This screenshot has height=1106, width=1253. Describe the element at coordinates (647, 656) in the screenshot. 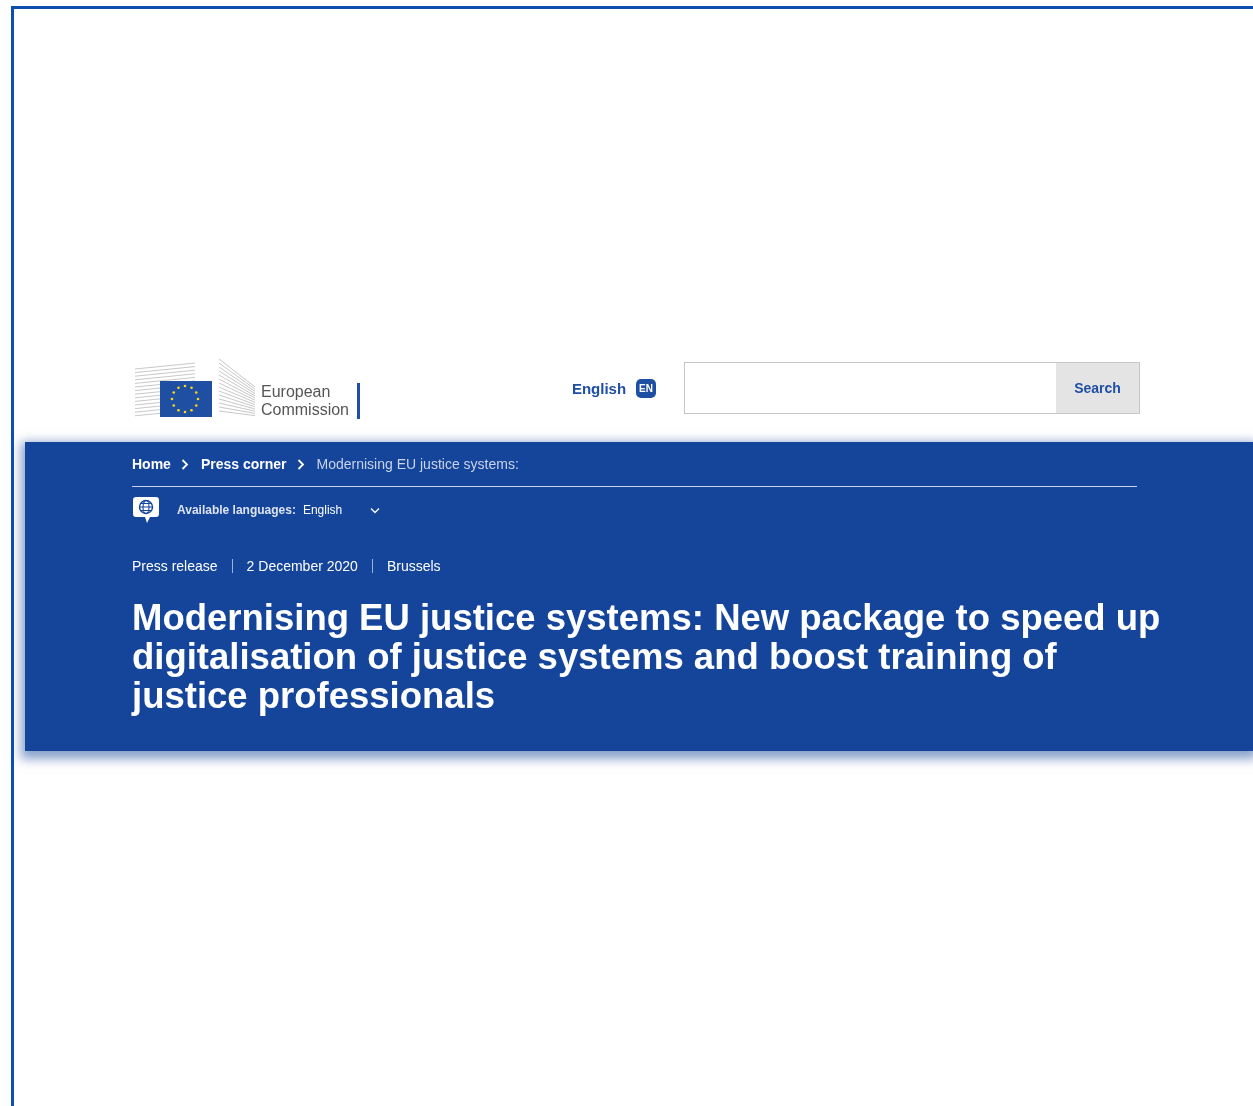

I see `page-title: Modernising EU justice systems: New package to speed up digitalisation of justice systems and boost training of justice professionals` at that location.